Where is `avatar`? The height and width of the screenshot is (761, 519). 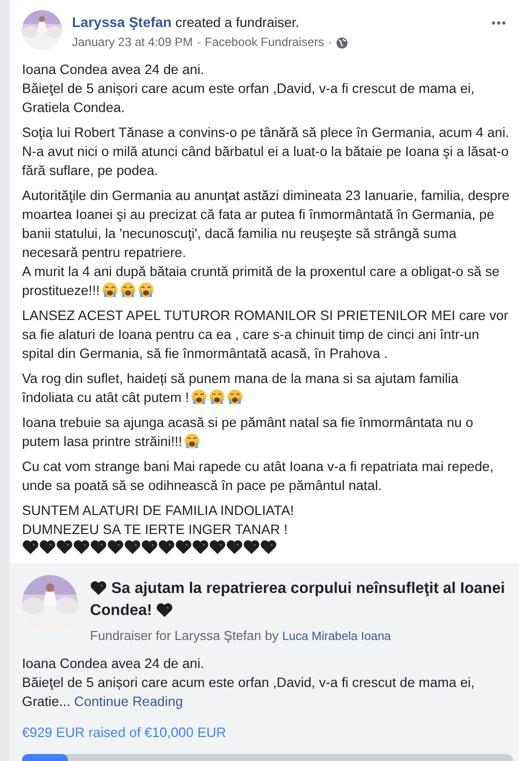
avatar is located at coordinates (42, 30).